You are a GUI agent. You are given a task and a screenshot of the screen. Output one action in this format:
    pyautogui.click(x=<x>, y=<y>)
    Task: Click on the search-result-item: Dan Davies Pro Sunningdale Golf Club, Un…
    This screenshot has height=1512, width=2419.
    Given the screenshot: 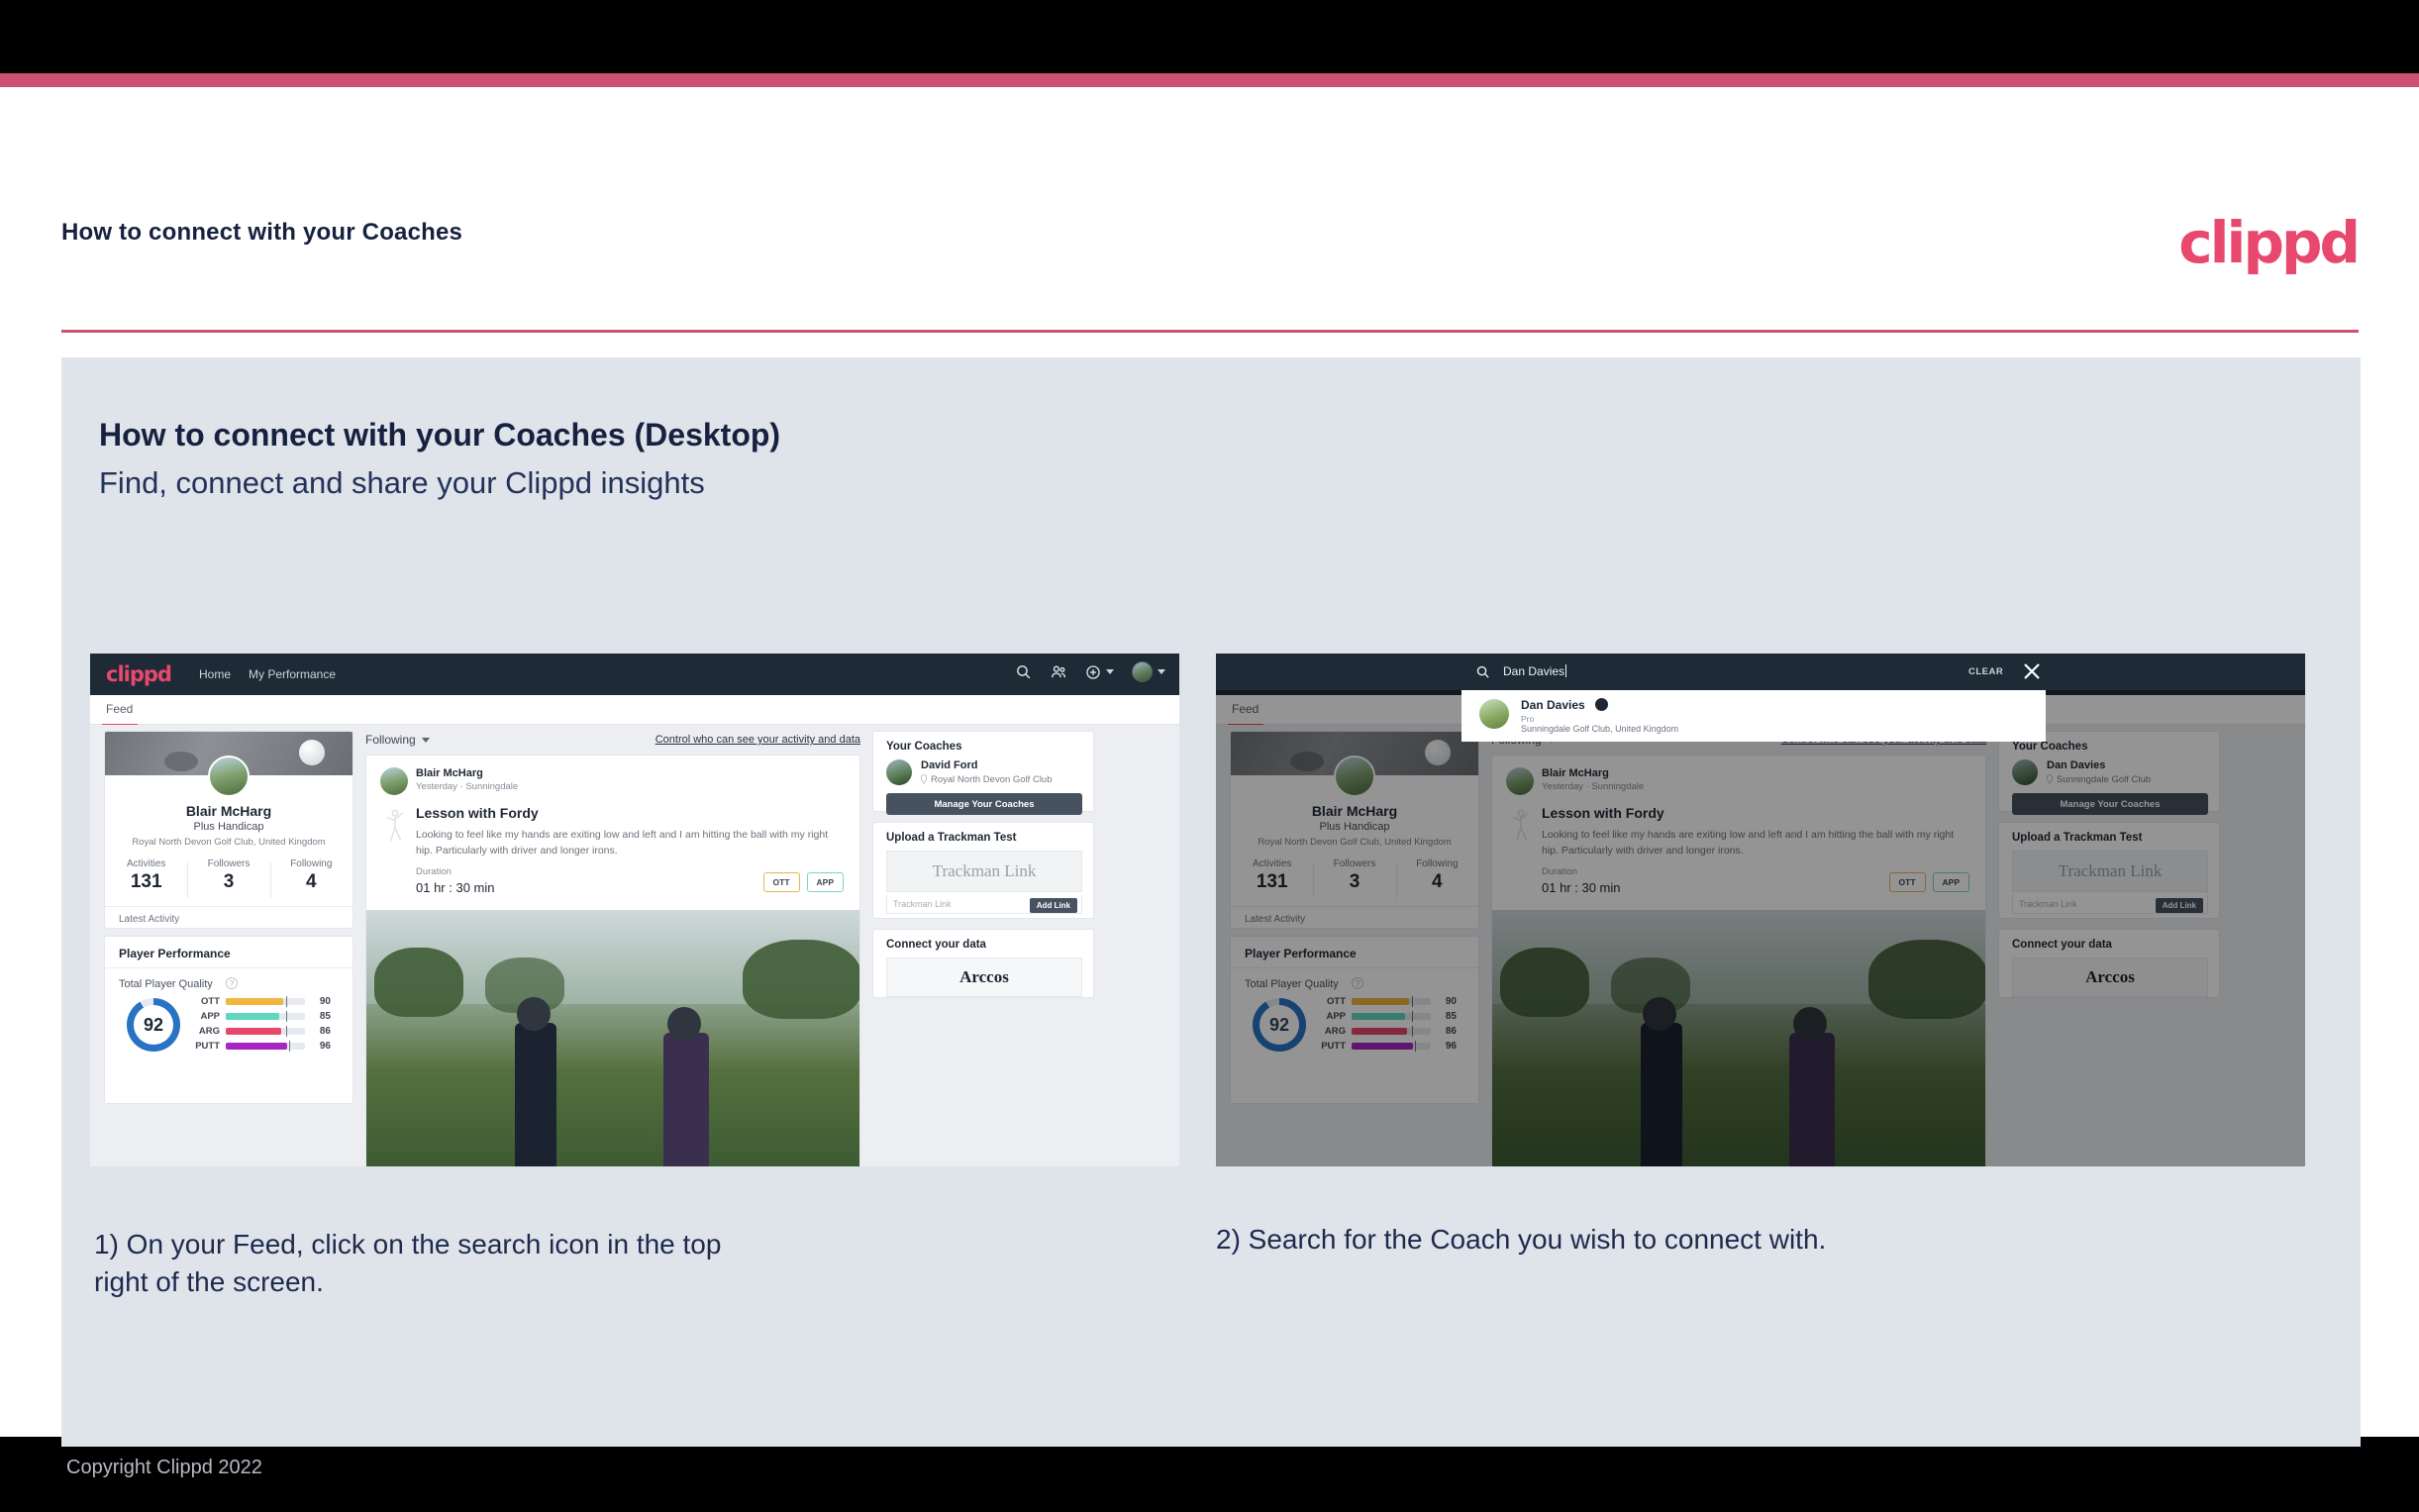 What is the action you would take?
    pyautogui.click(x=1753, y=716)
    